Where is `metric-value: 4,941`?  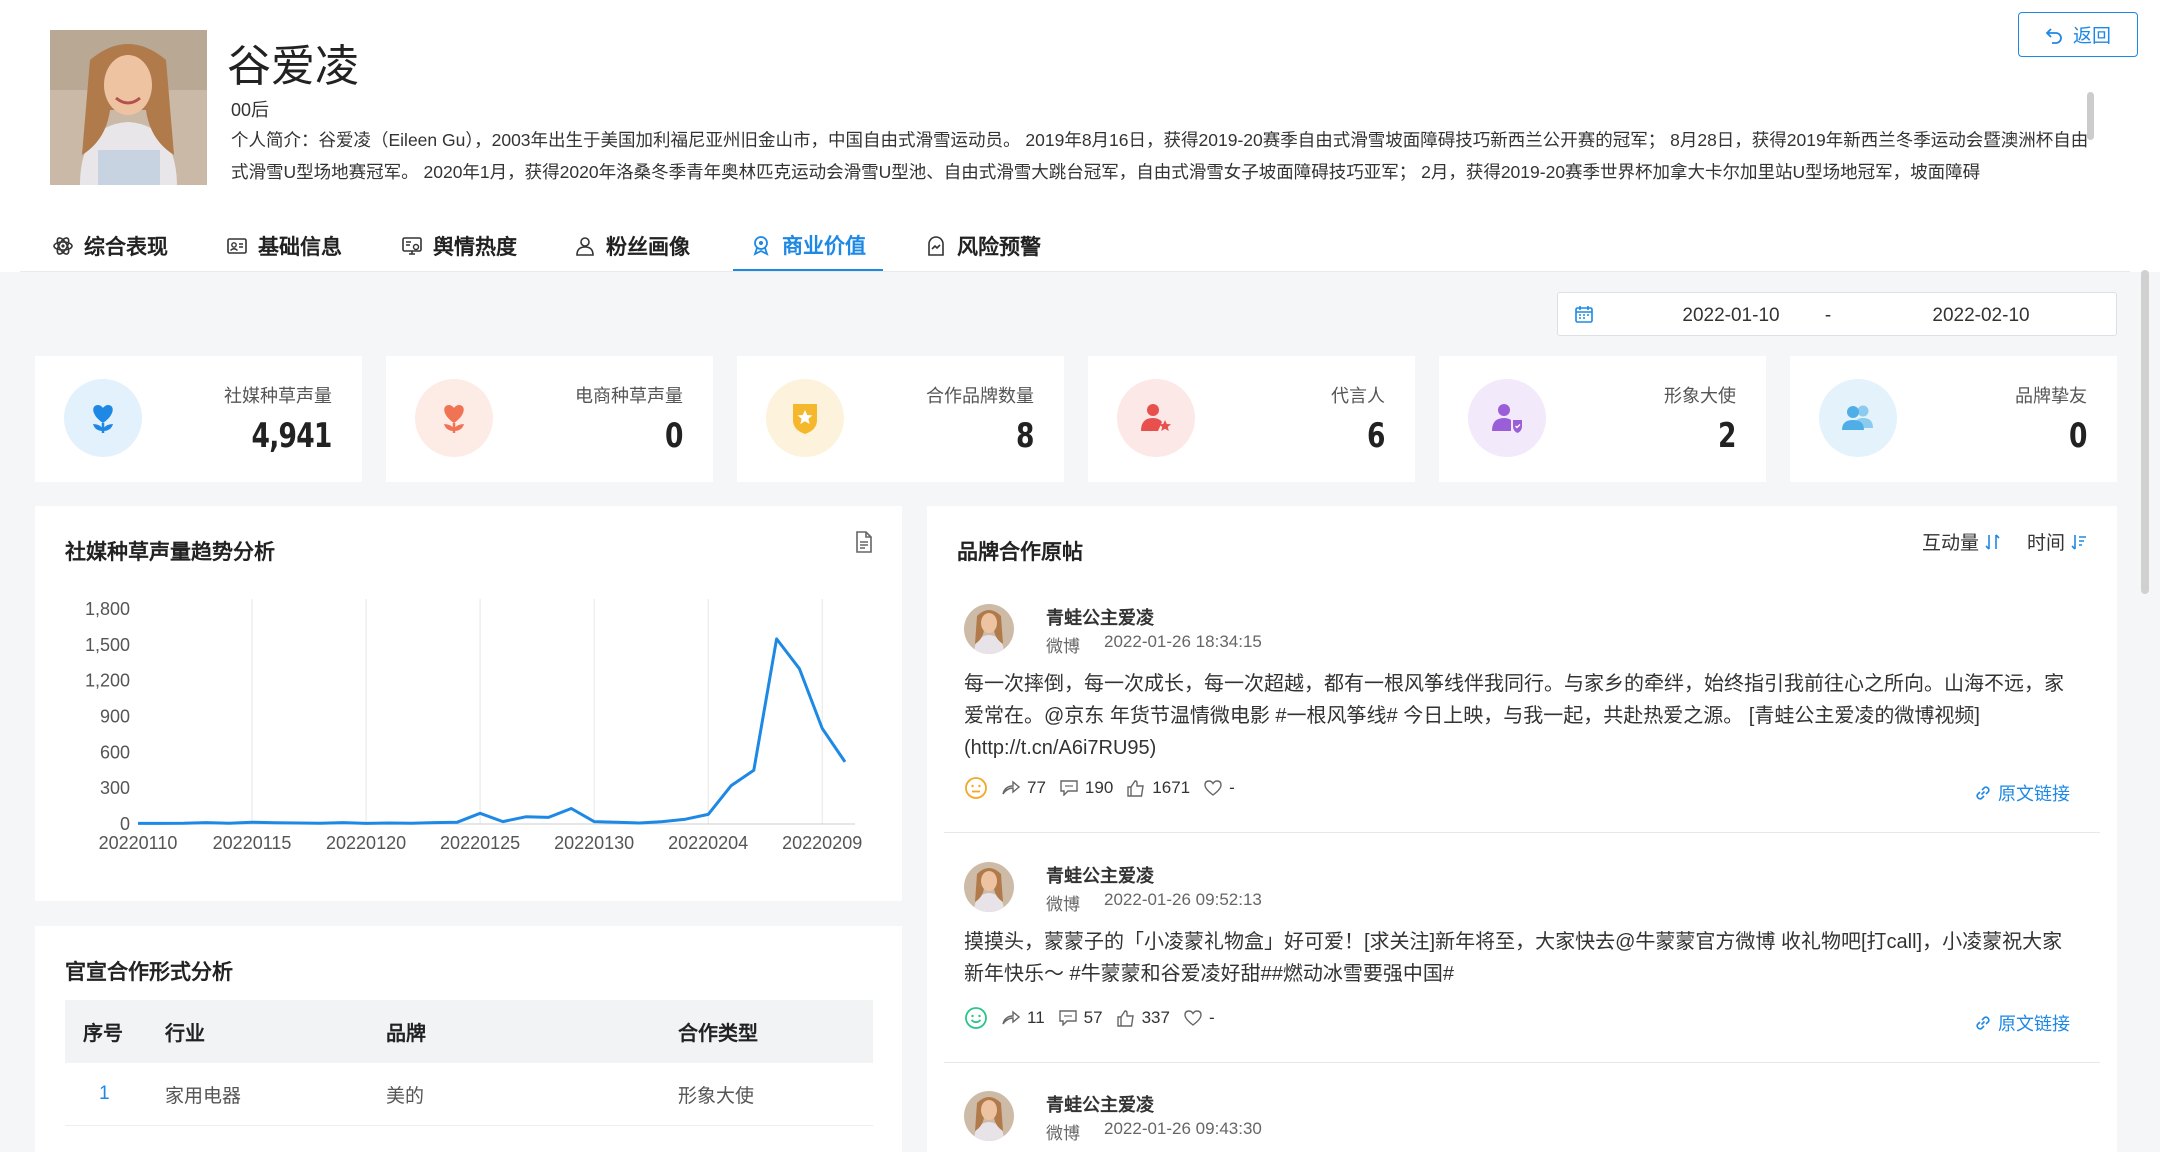 metric-value: 4,941 is located at coordinates (292, 436).